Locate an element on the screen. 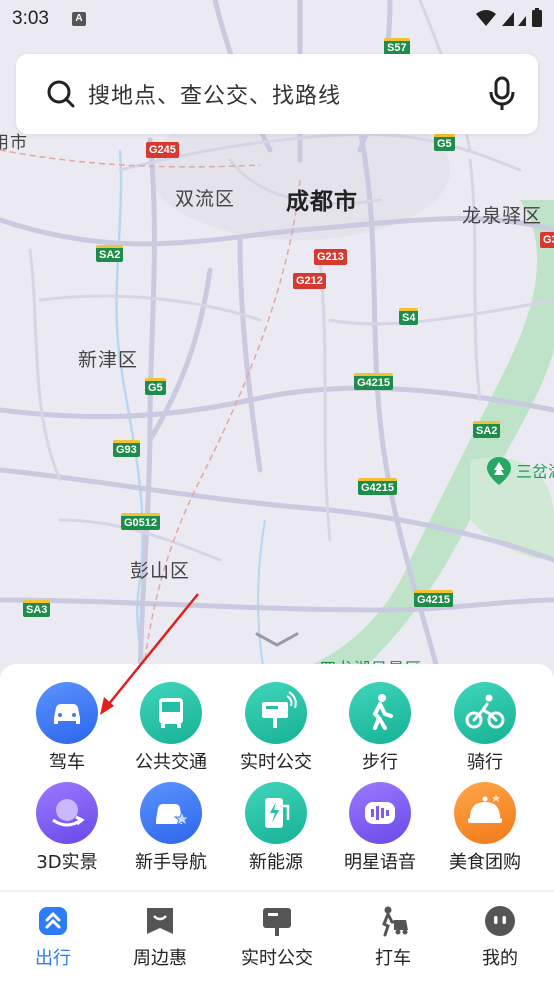  action-label: 明星语音 is located at coordinates (380, 862).